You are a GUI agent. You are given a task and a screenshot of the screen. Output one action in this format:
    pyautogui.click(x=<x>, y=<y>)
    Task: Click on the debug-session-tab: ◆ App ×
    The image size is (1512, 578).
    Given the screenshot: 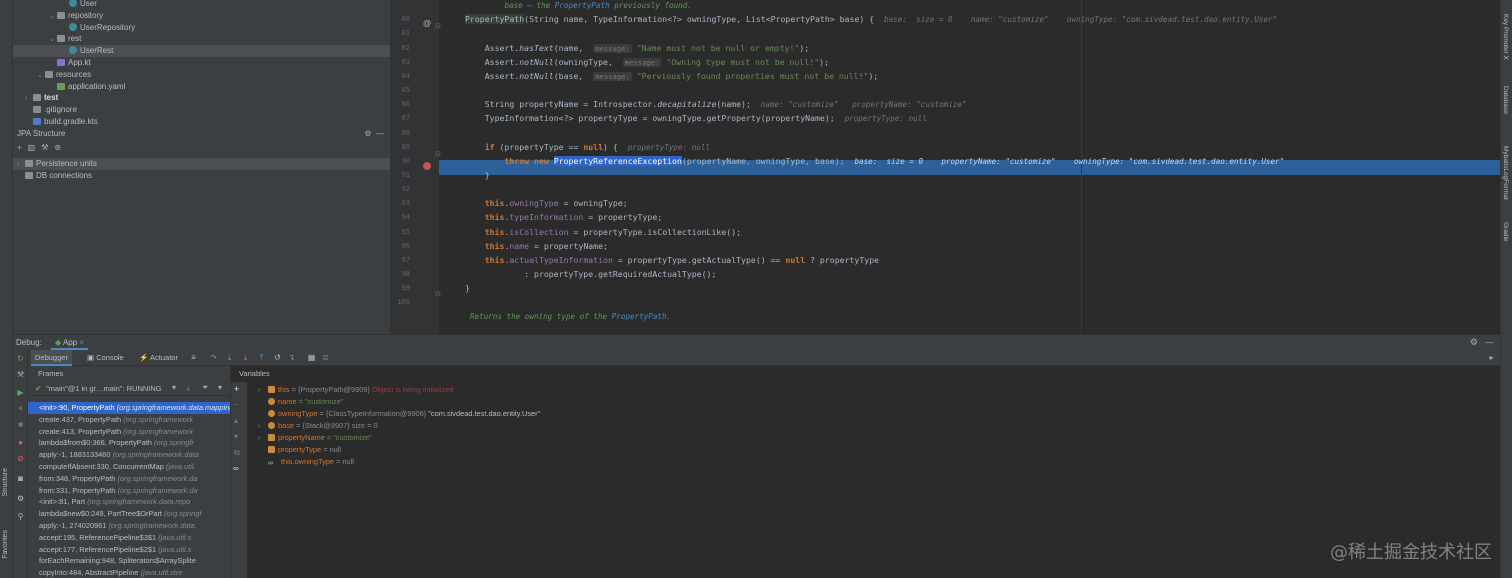 What is the action you would take?
    pyautogui.click(x=70, y=343)
    